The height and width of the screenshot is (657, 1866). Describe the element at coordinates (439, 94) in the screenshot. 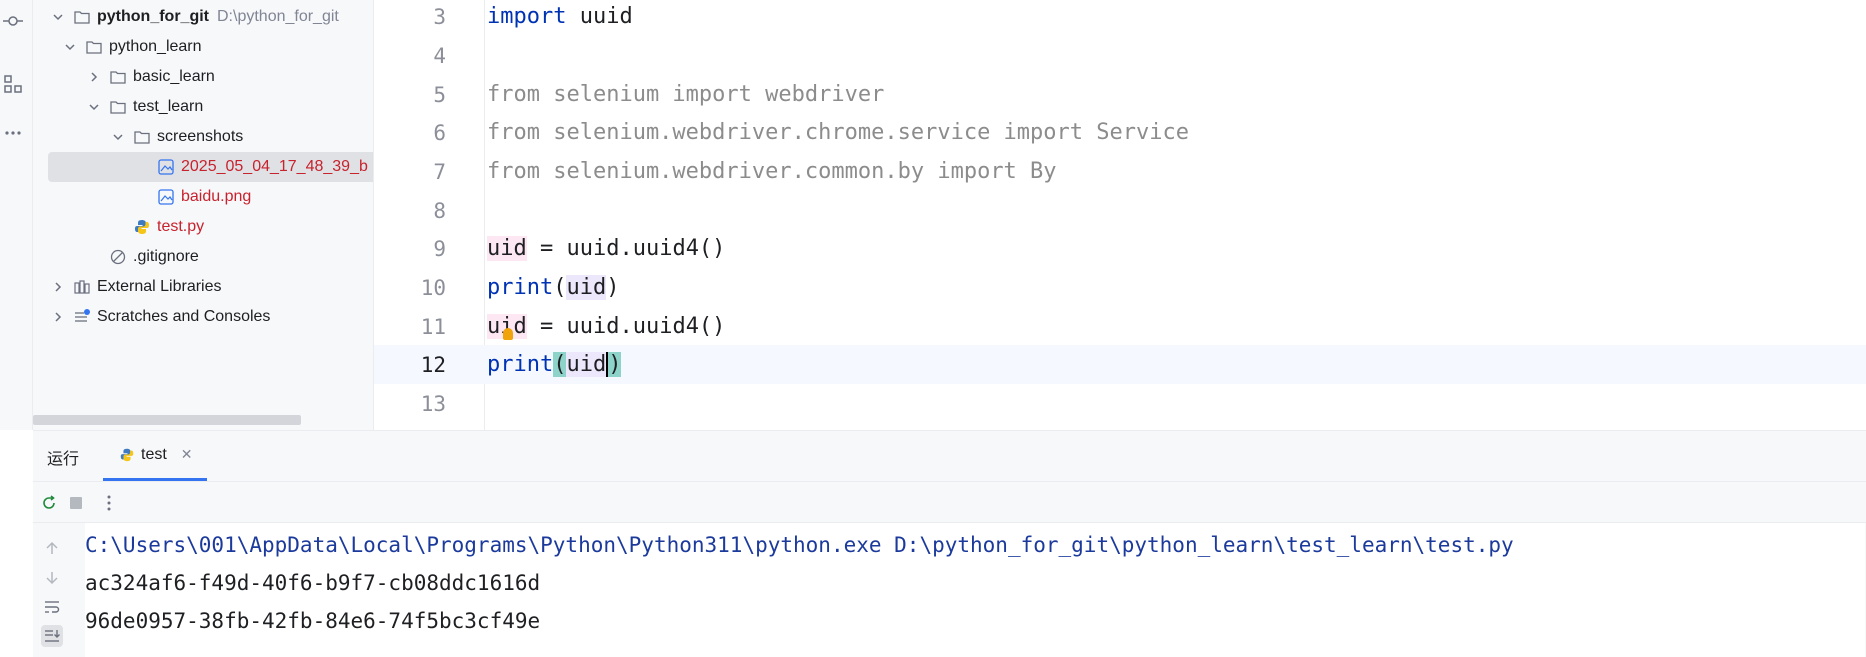

I see `line-number: 5` at that location.